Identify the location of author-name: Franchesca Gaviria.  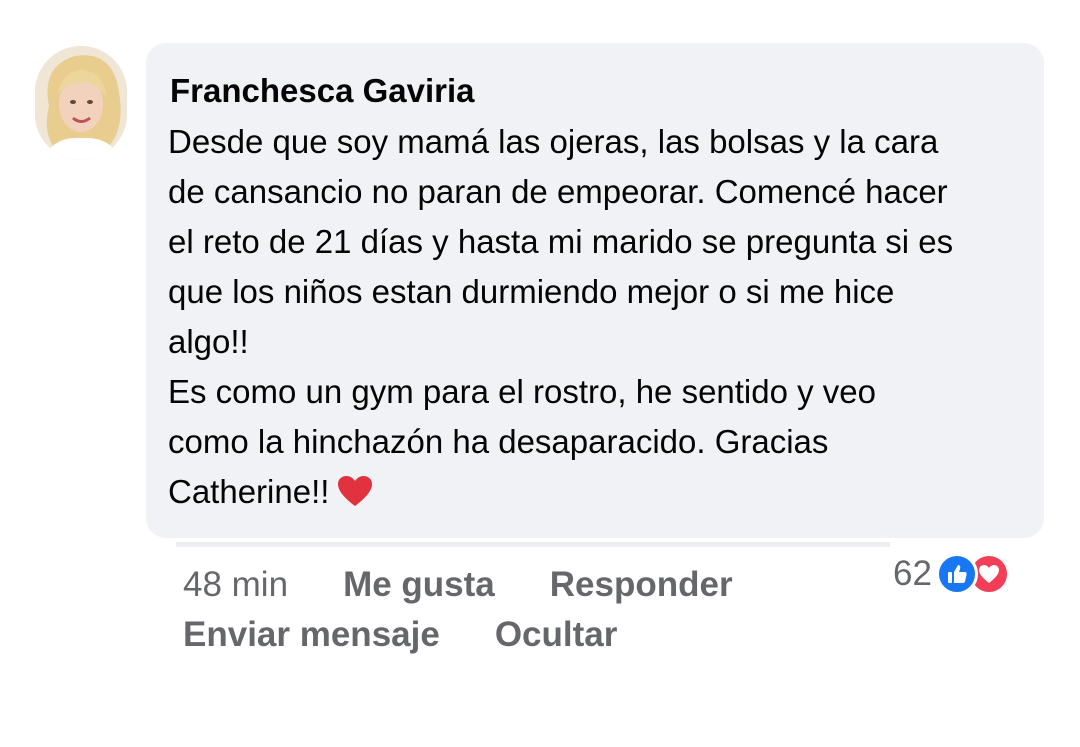
(597, 91).